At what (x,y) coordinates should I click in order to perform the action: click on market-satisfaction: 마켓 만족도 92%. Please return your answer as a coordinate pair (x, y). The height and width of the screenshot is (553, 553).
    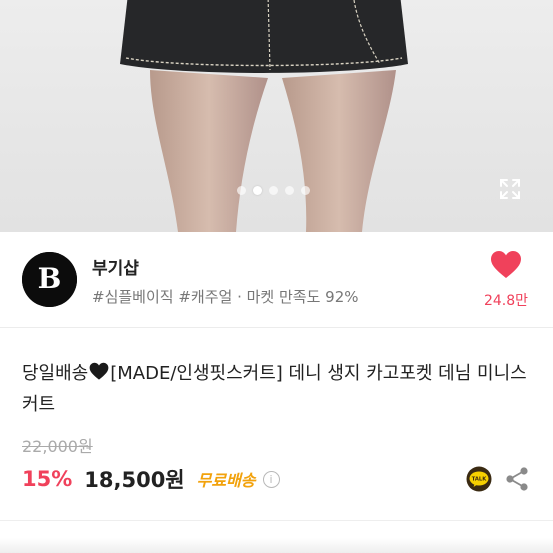
    Looking at the image, I should click on (302, 297).